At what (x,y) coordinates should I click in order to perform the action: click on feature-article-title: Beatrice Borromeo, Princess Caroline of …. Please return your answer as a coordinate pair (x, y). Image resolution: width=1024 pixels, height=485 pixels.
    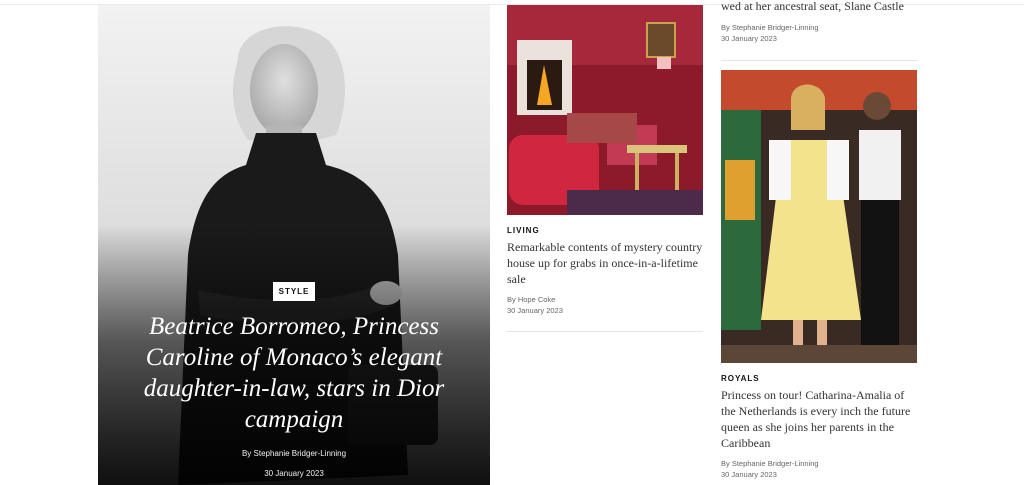
    Looking at the image, I should click on (294, 373).